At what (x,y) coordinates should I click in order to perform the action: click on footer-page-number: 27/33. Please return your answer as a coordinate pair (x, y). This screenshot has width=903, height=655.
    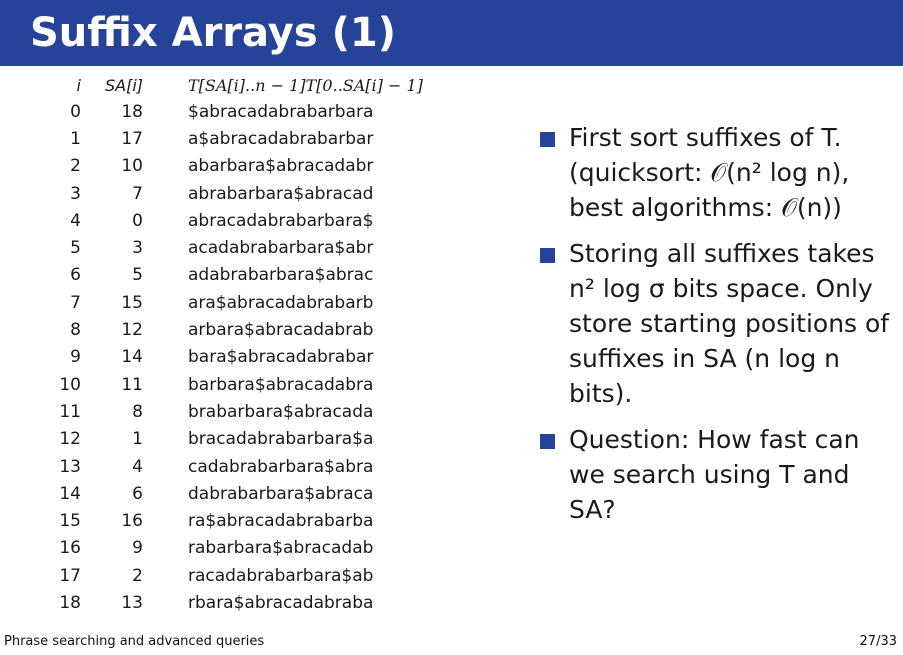
    Looking at the image, I should click on (878, 641).